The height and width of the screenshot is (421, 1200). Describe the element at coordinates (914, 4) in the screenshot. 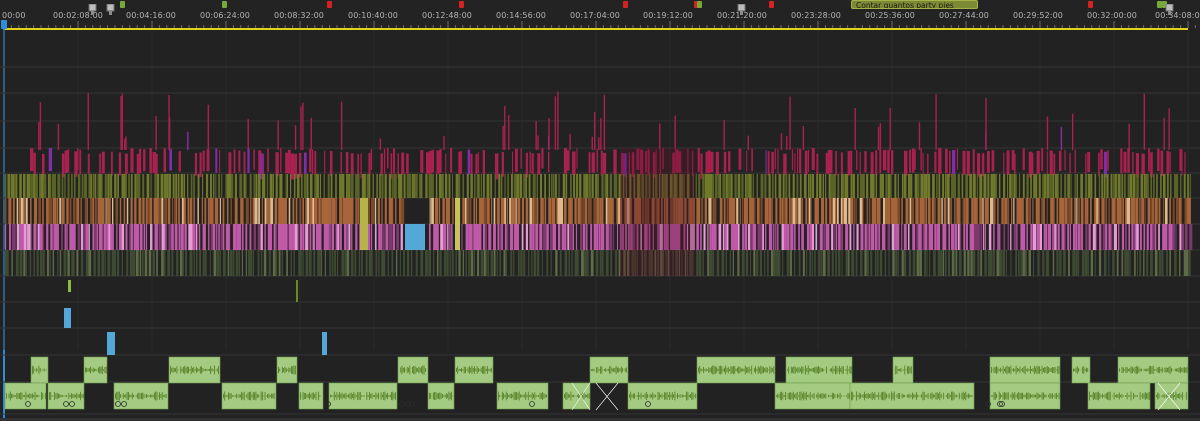

I see `marker-comment-label: Contar quantos party pies` at that location.